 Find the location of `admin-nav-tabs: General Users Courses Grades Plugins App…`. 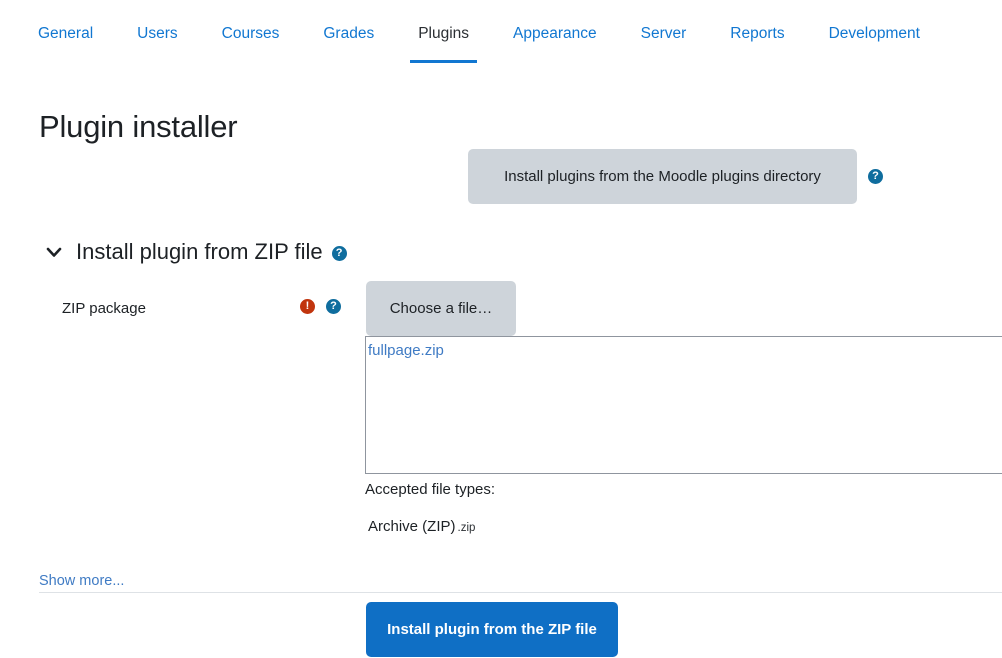

admin-nav-tabs: General Users Courses Grades Plugins App… is located at coordinates (501, 32).